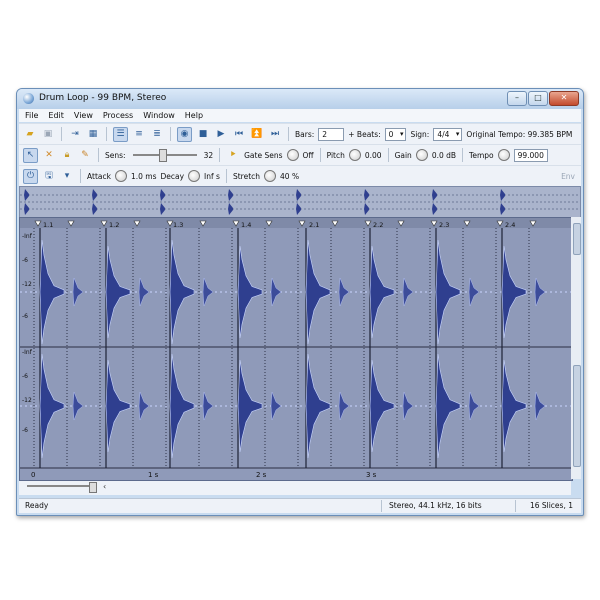  Describe the element at coordinates (308, 155) in the screenshot. I see `gate-sens-value: Off` at that location.